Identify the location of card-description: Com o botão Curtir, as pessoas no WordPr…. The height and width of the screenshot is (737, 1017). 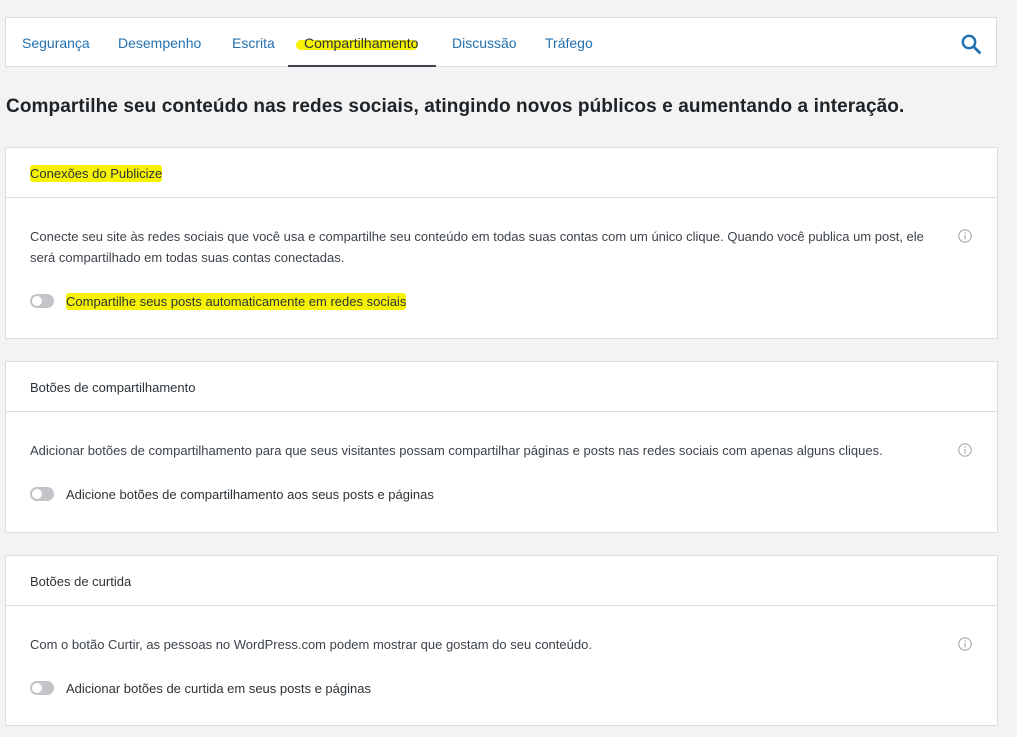
(311, 644).